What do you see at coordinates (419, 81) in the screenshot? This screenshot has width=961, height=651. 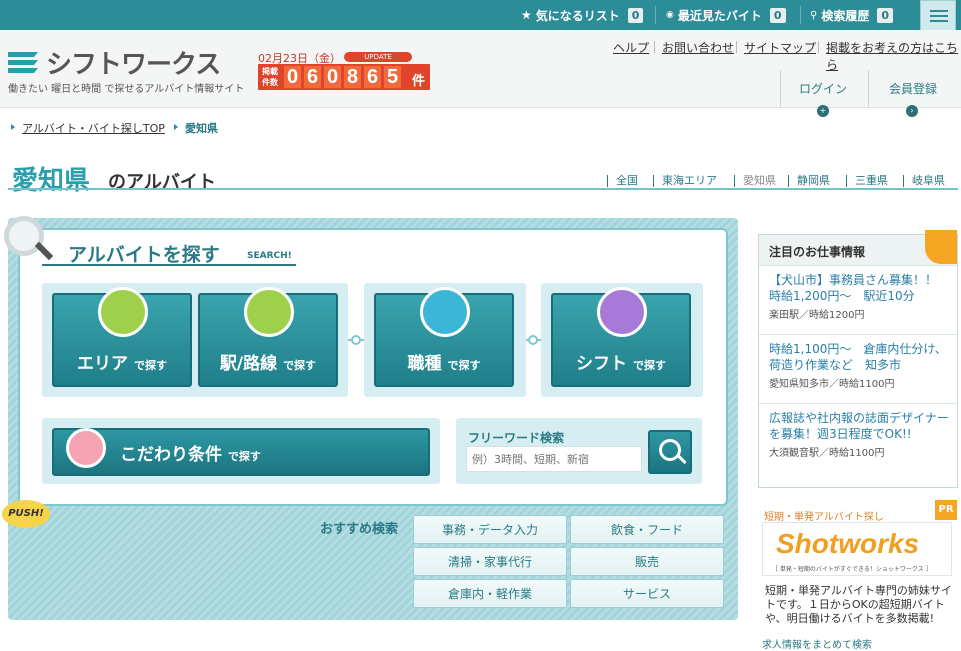 I see `count-unit: 件` at bounding box center [419, 81].